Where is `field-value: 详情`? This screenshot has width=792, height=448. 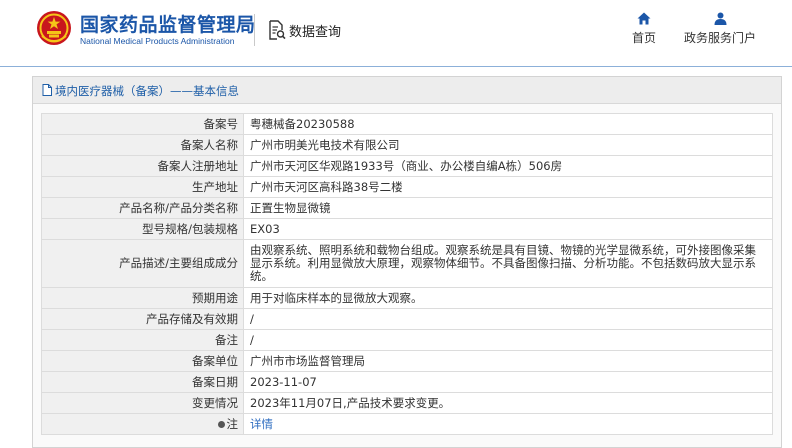 field-value: 详情 is located at coordinates (508, 424).